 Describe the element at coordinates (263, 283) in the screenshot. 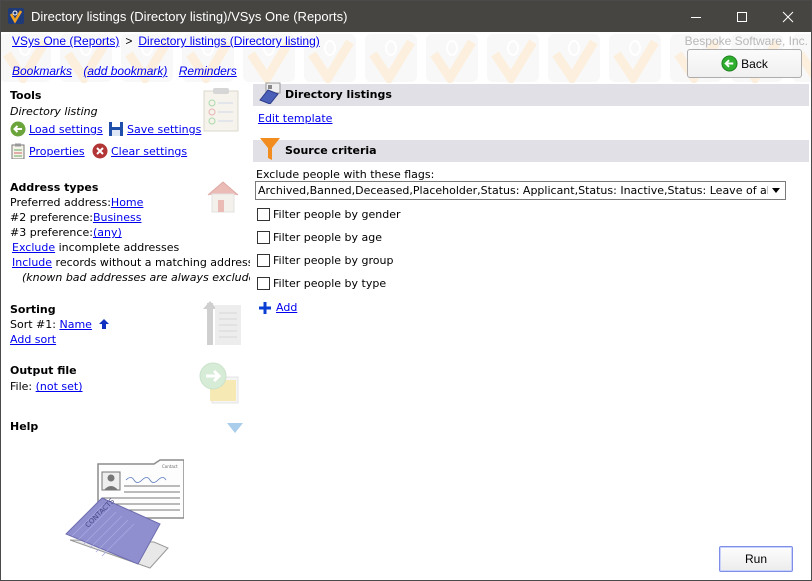

I see `filter-type-checkbox` at that location.